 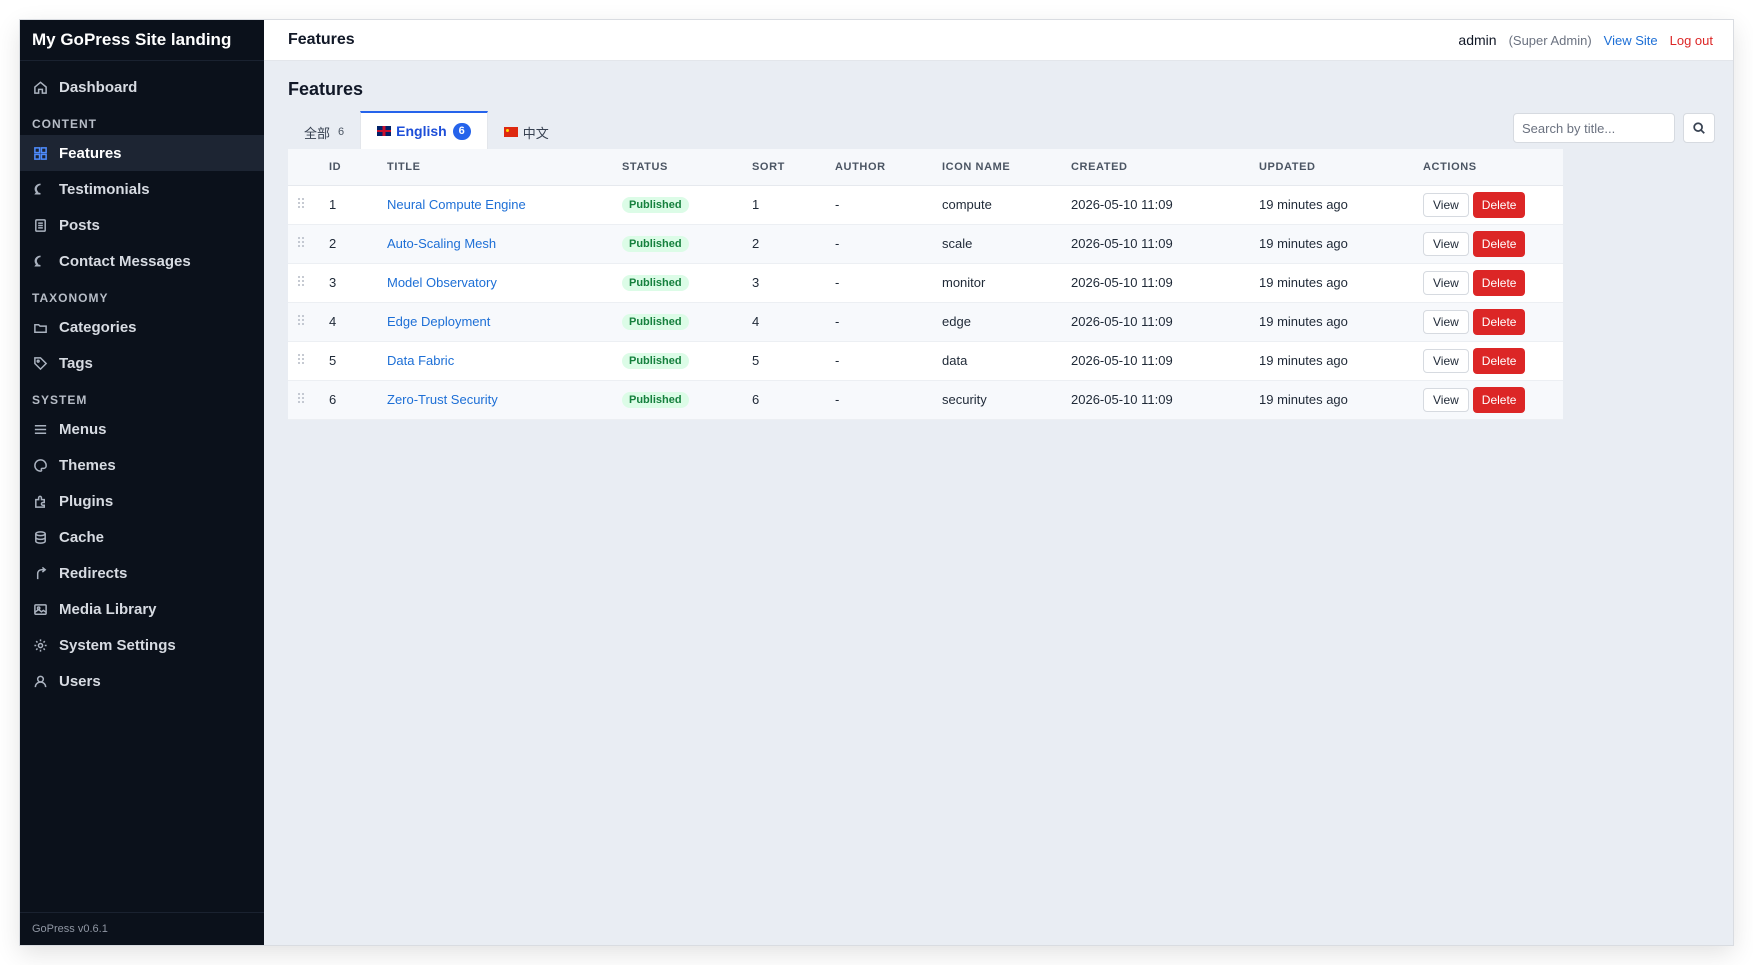 What do you see at coordinates (1594, 128) in the screenshot?
I see `search-input` at bounding box center [1594, 128].